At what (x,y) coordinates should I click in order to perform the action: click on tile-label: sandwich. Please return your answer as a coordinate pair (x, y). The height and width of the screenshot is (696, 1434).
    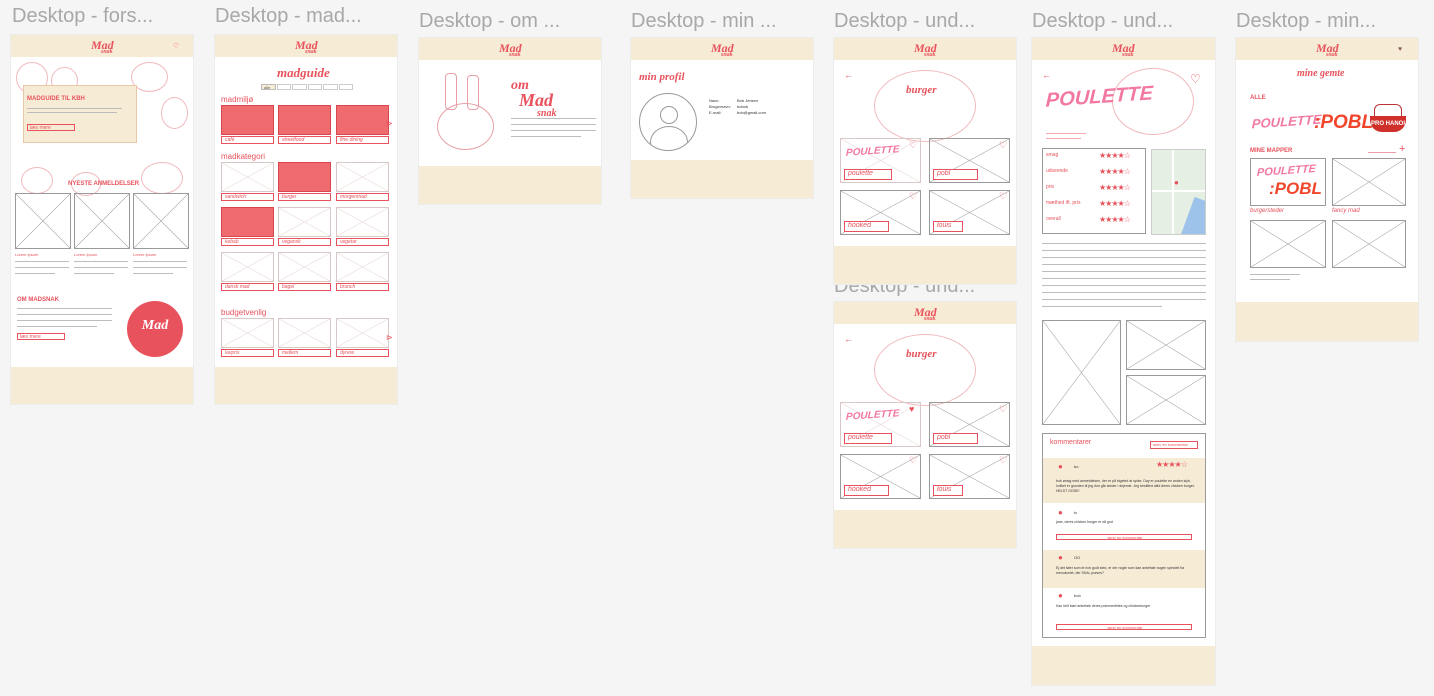
    Looking at the image, I should click on (247, 197).